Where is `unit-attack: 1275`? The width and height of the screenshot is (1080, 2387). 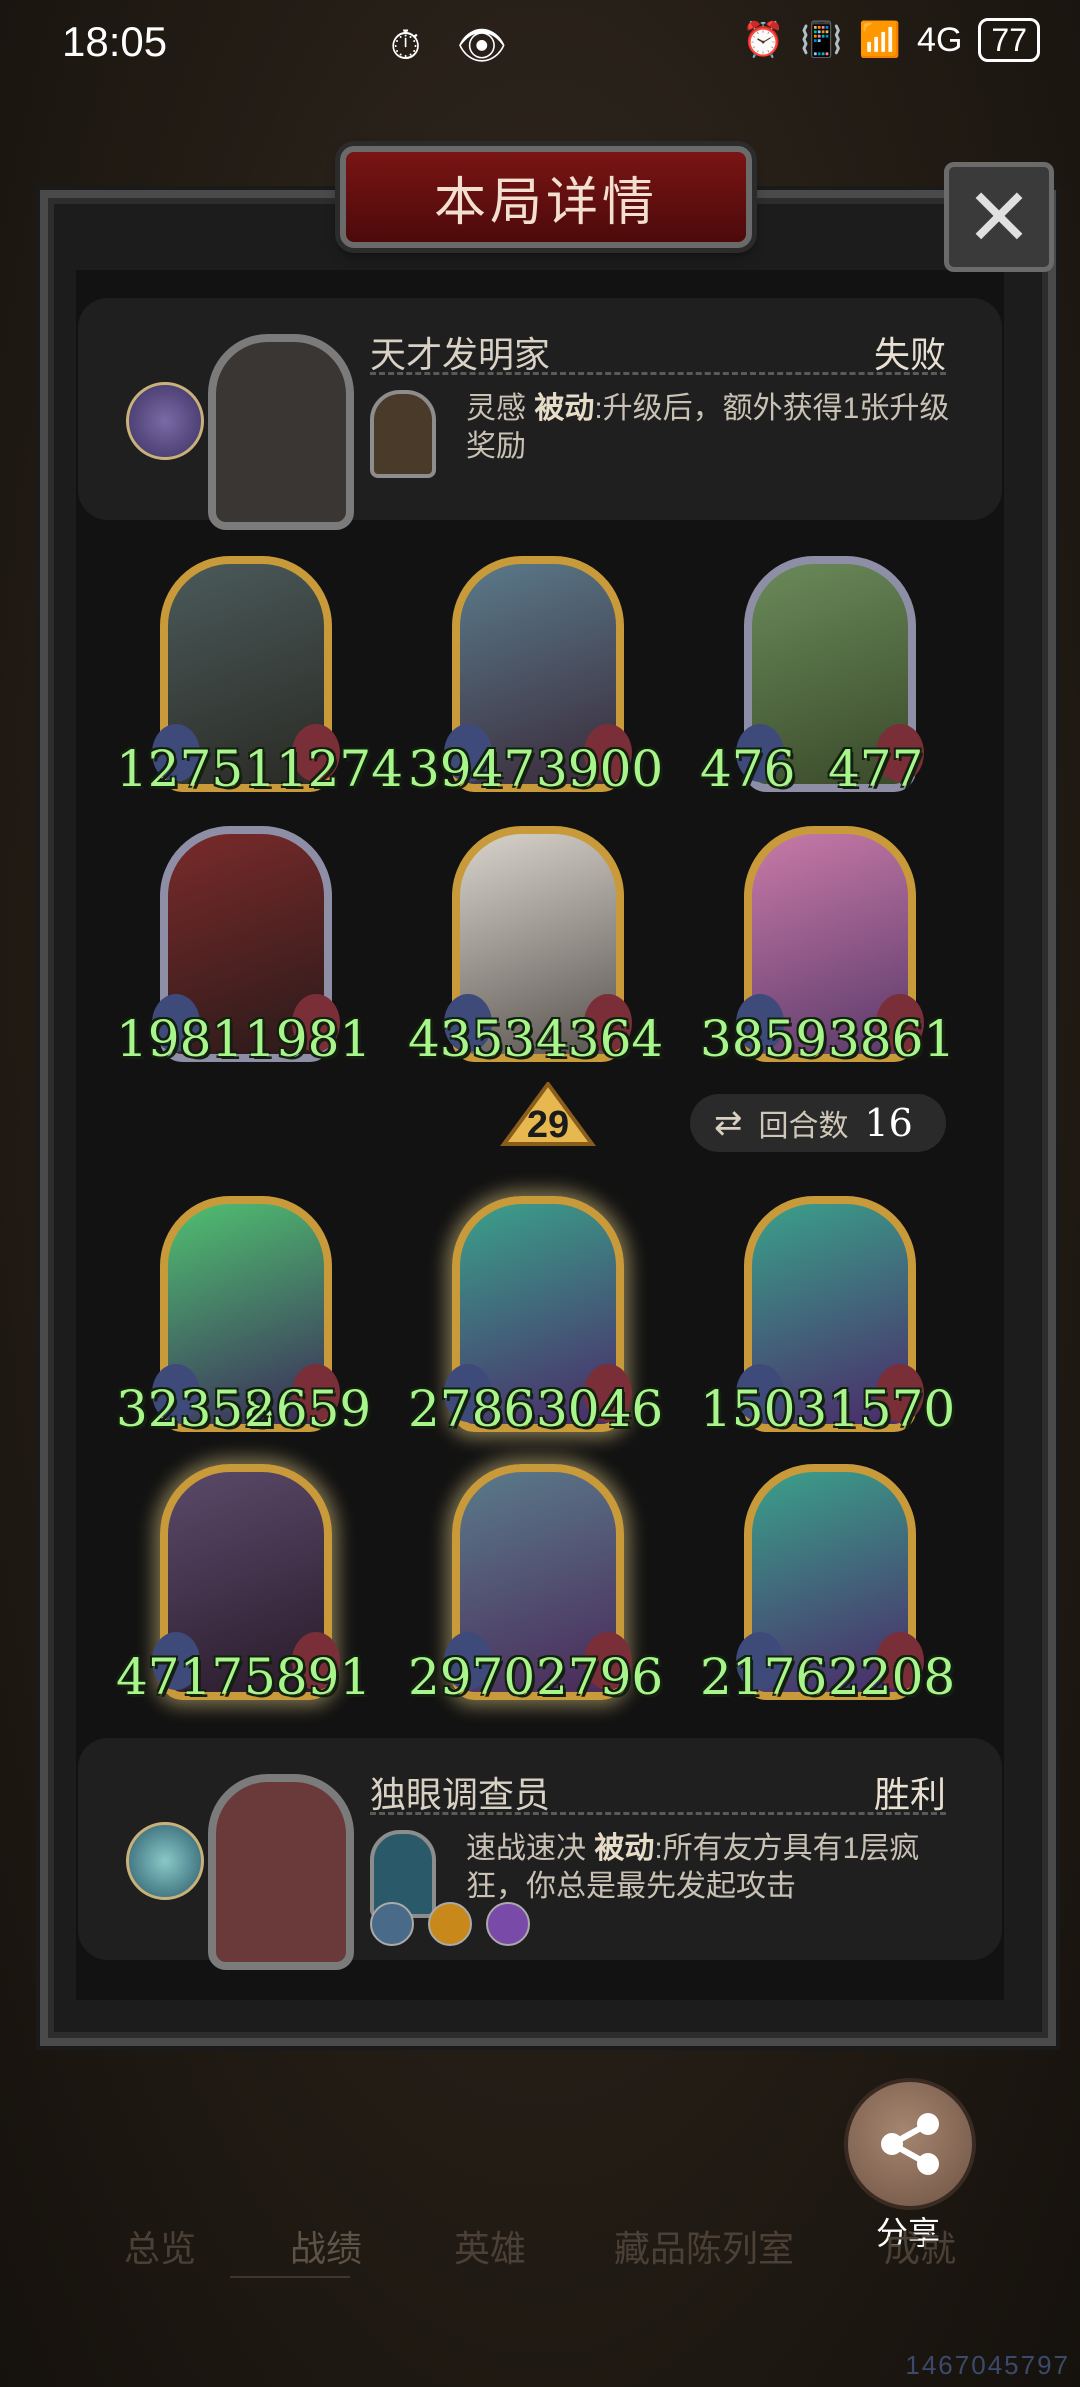
unit-attack: 1275 is located at coordinates (180, 769).